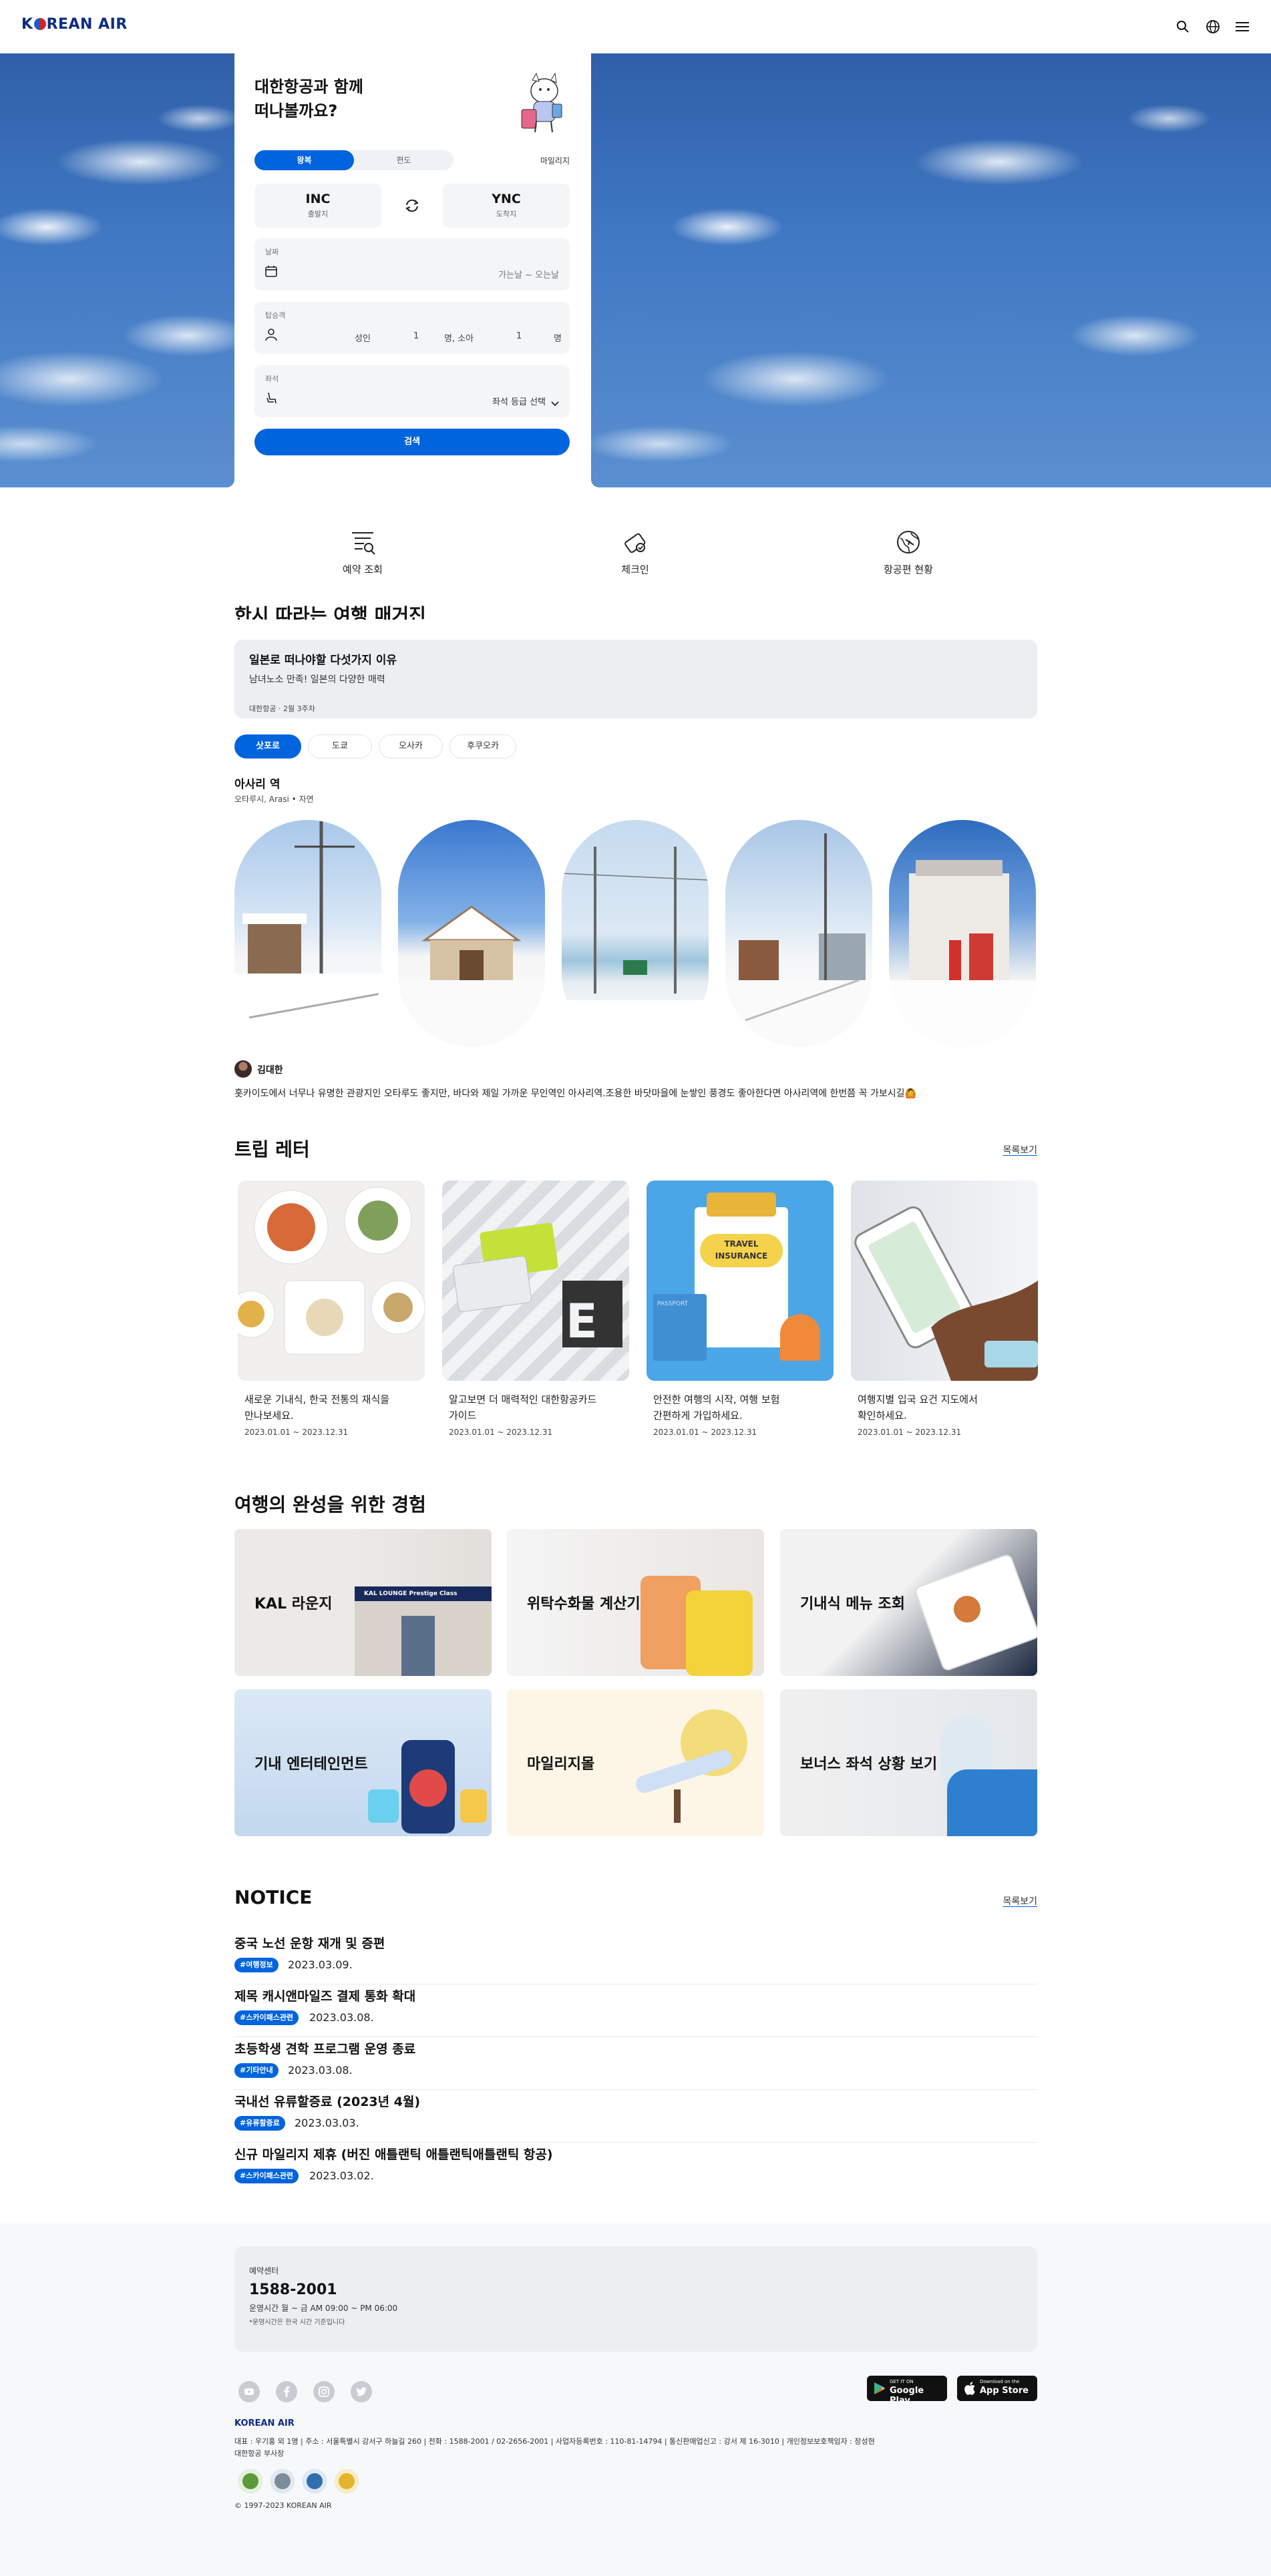  What do you see at coordinates (506, 214) in the screenshot?
I see `destination-label: 도착지` at bounding box center [506, 214].